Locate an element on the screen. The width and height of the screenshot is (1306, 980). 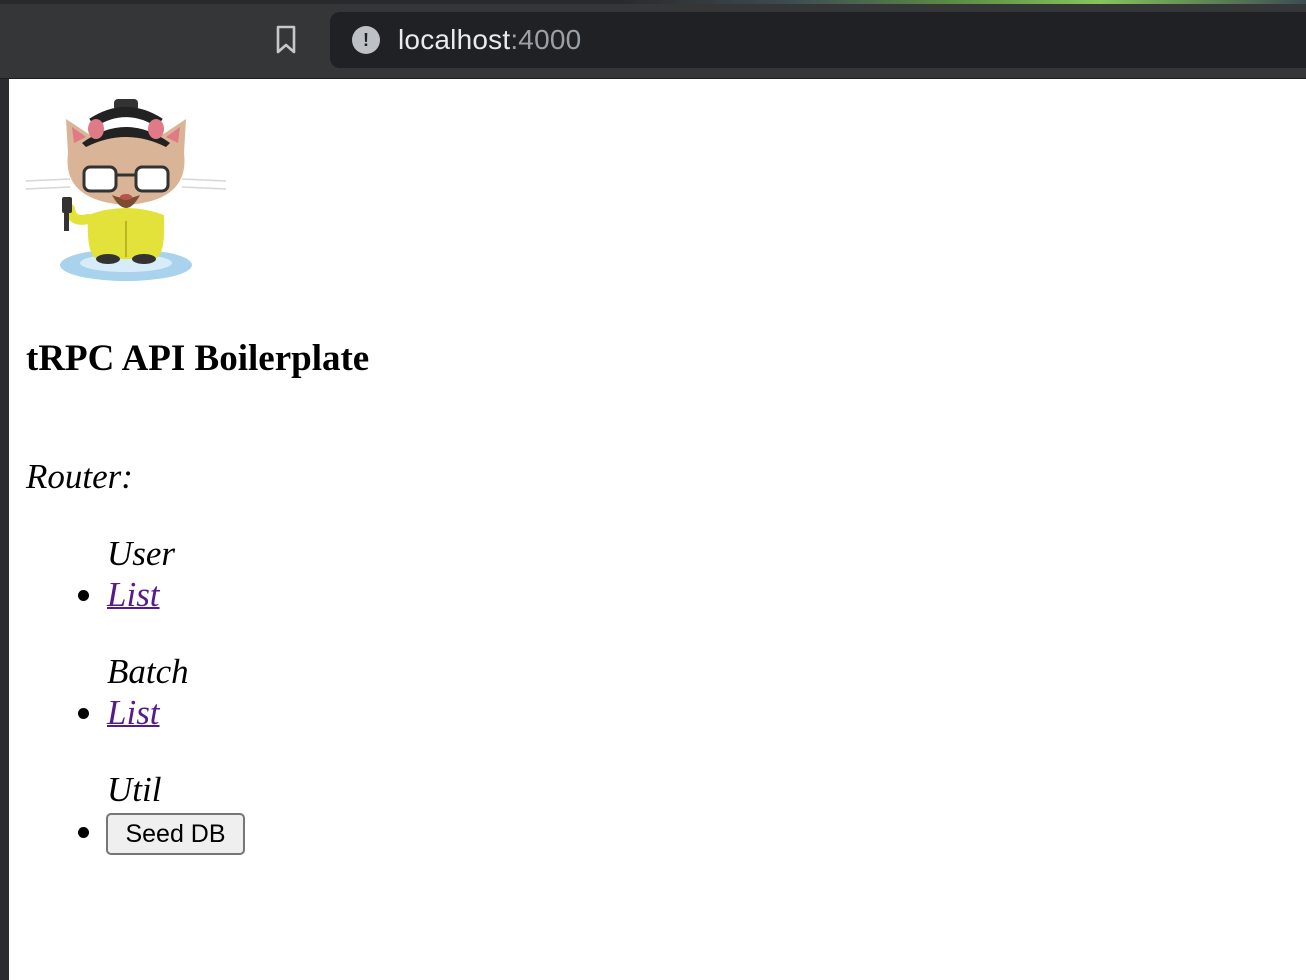
window-left-edge is located at coordinates (4, 529).